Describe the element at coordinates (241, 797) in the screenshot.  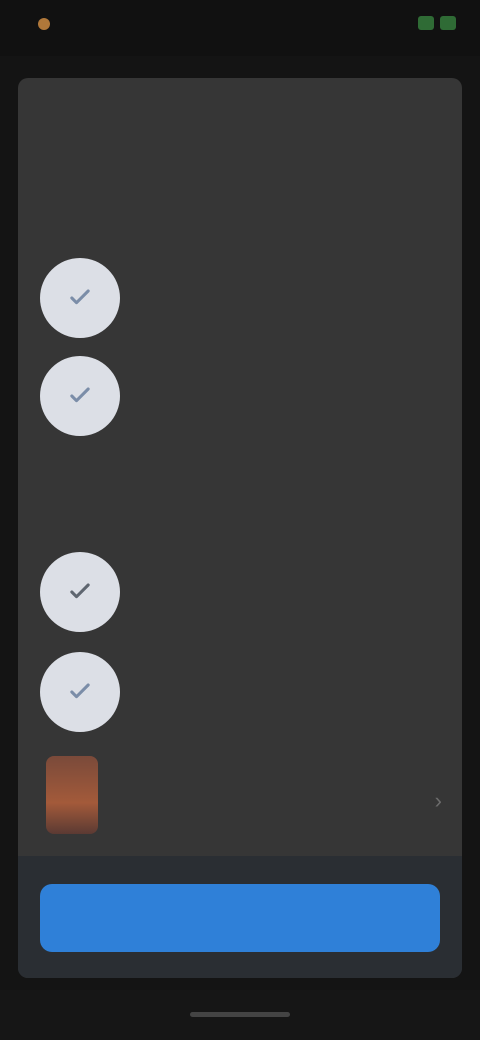
I see `list-item: ›` at that location.